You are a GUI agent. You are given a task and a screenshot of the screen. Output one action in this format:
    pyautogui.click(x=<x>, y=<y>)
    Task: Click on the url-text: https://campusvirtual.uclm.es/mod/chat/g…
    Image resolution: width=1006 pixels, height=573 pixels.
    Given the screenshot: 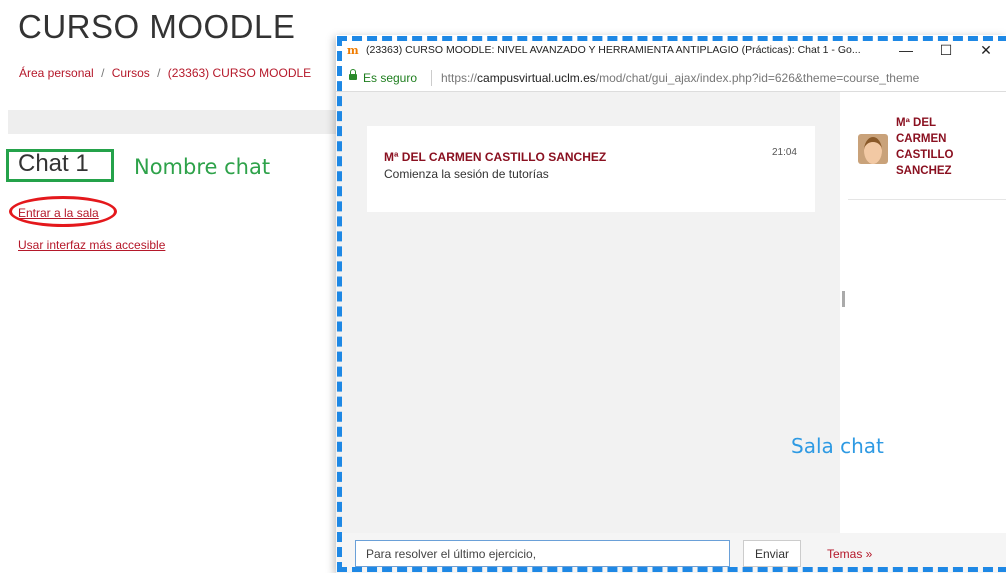 What is the action you would take?
    pyautogui.click(x=680, y=78)
    